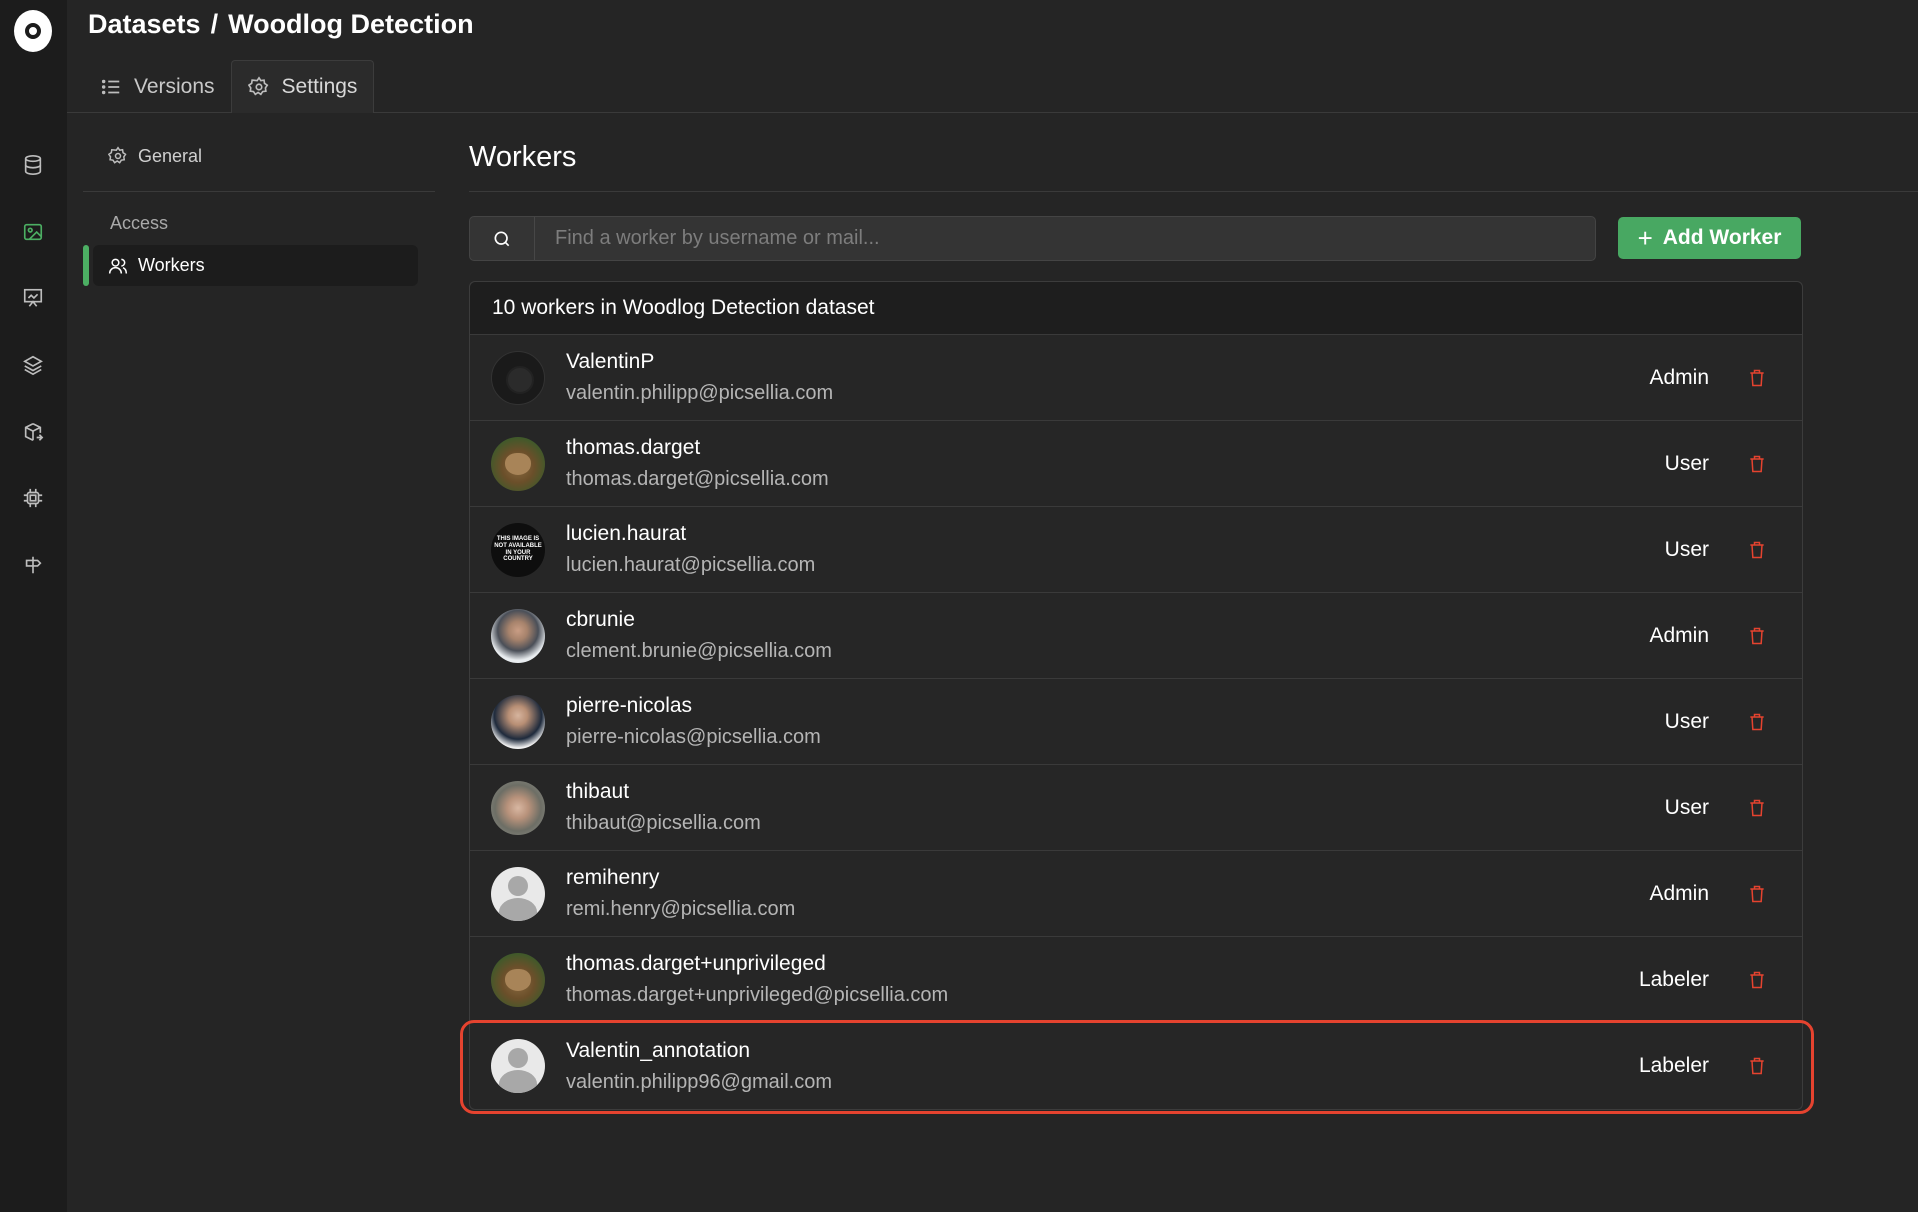  I want to click on tab-bar: Versions Settings, so click(229, 86).